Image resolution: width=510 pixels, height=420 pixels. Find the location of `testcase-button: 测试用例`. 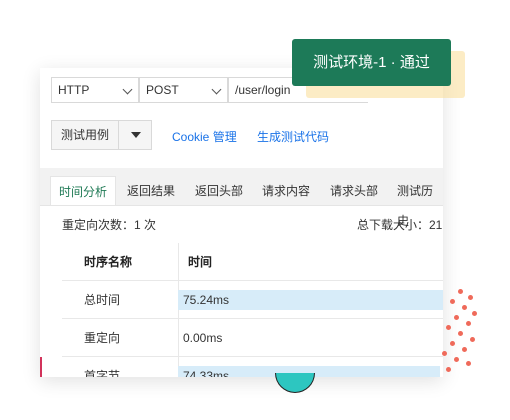

testcase-button: 测试用例 is located at coordinates (85, 135).